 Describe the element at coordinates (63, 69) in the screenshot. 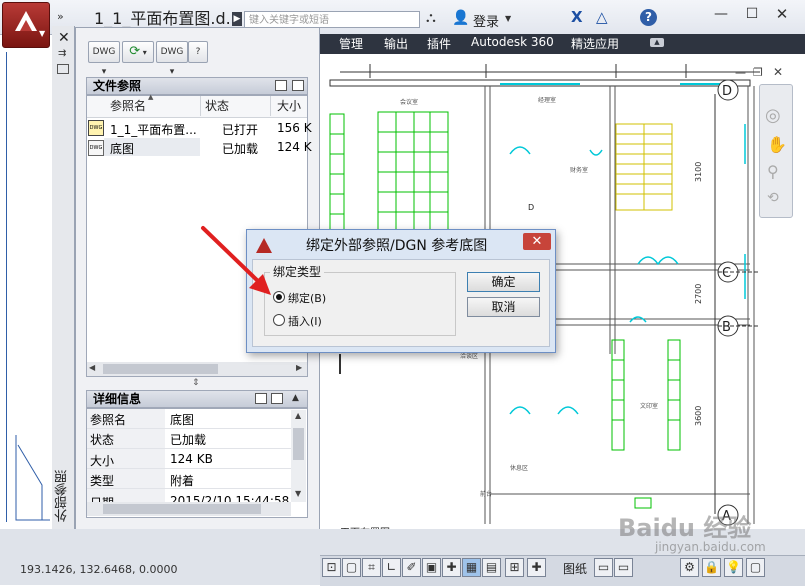

I see `palette-properties-icon` at that location.